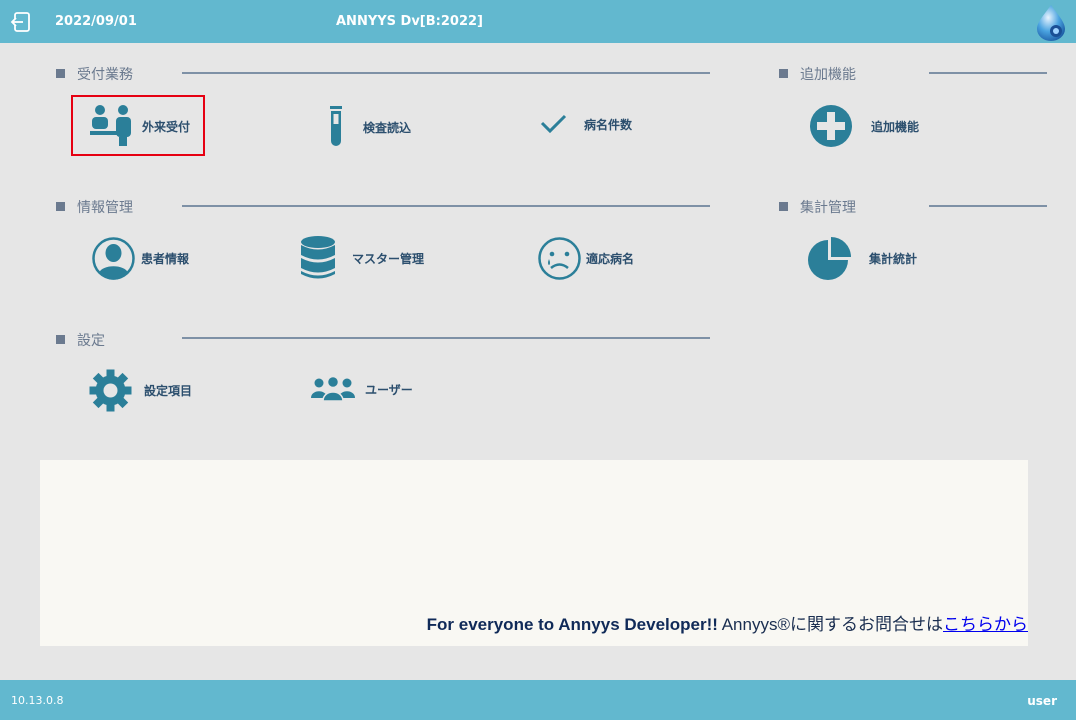 This screenshot has height=720, width=1076. Describe the element at coordinates (362, 389) in the screenshot. I see `users-button: ユーザー` at that location.